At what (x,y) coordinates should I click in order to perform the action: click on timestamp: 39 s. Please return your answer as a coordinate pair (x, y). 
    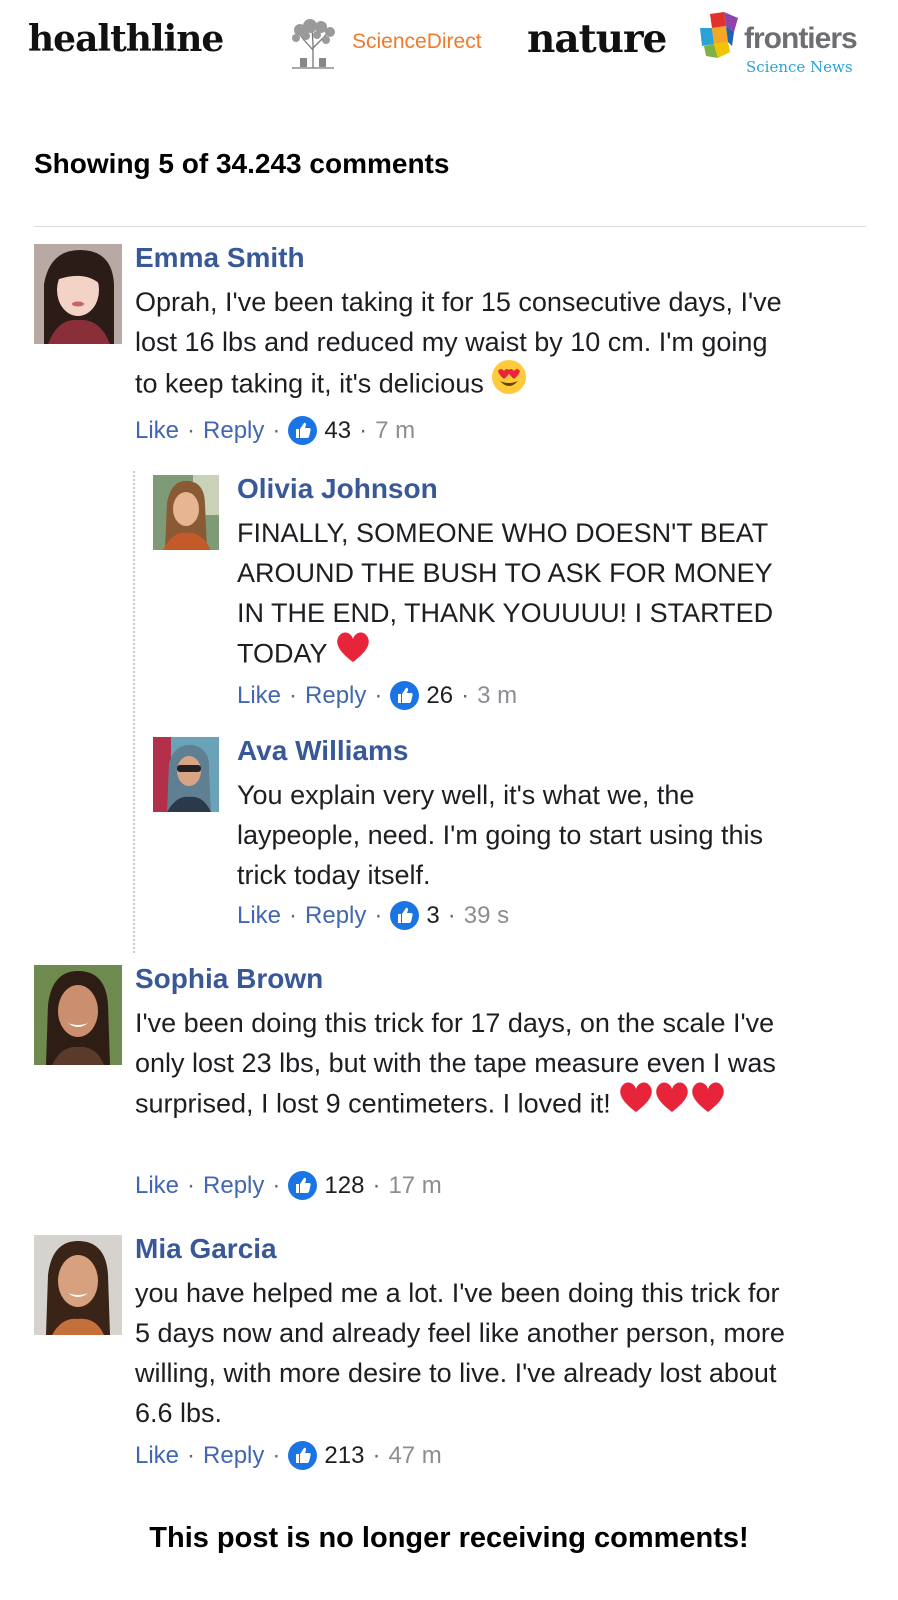
    Looking at the image, I should click on (486, 915).